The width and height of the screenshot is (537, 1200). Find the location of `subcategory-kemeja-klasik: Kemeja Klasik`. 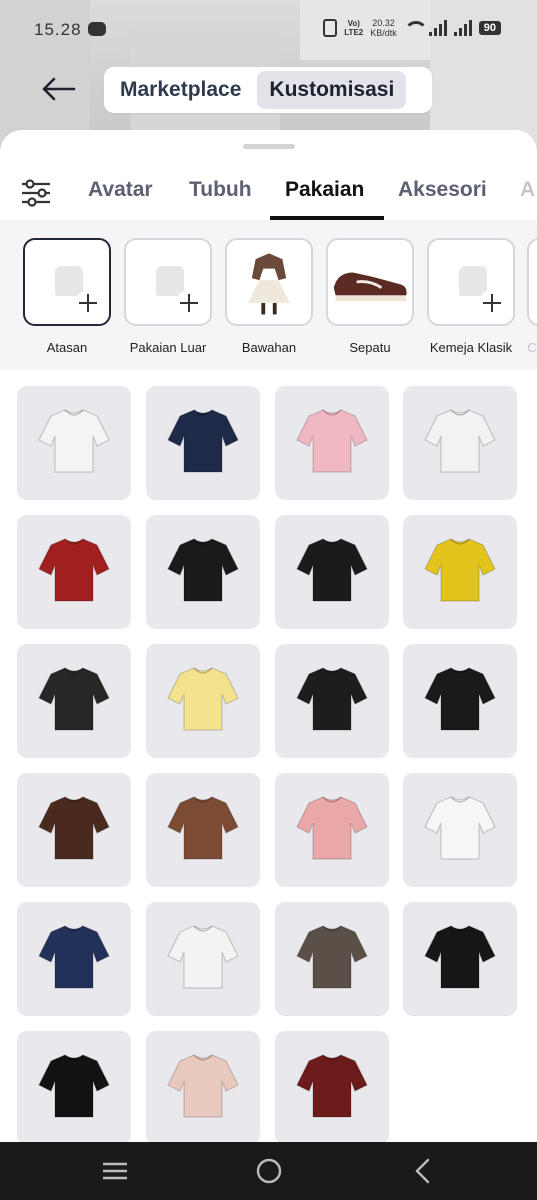

subcategory-kemeja-klasik: Kemeja Klasik is located at coordinates (471, 296).